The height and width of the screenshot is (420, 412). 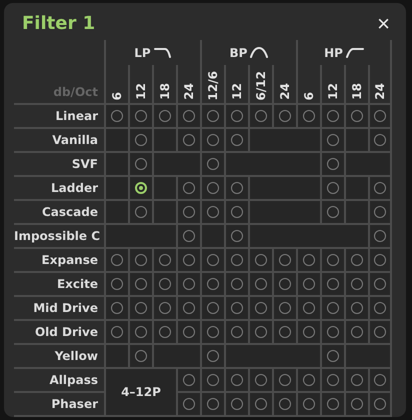 What do you see at coordinates (383, 23) in the screenshot?
I see `close-button: ×` at bounding box center [383, 23].